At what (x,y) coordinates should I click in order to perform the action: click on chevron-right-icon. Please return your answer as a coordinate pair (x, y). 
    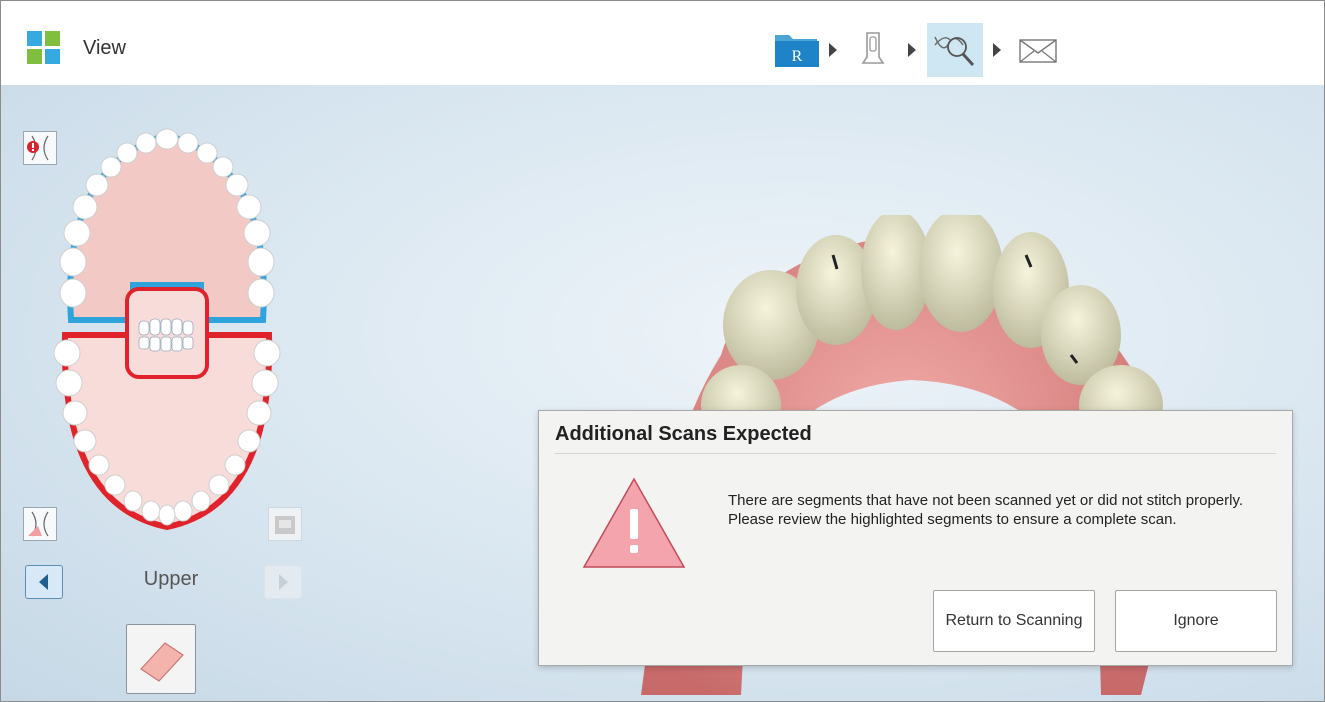
    Looking at the image, I should click on (283, 582).